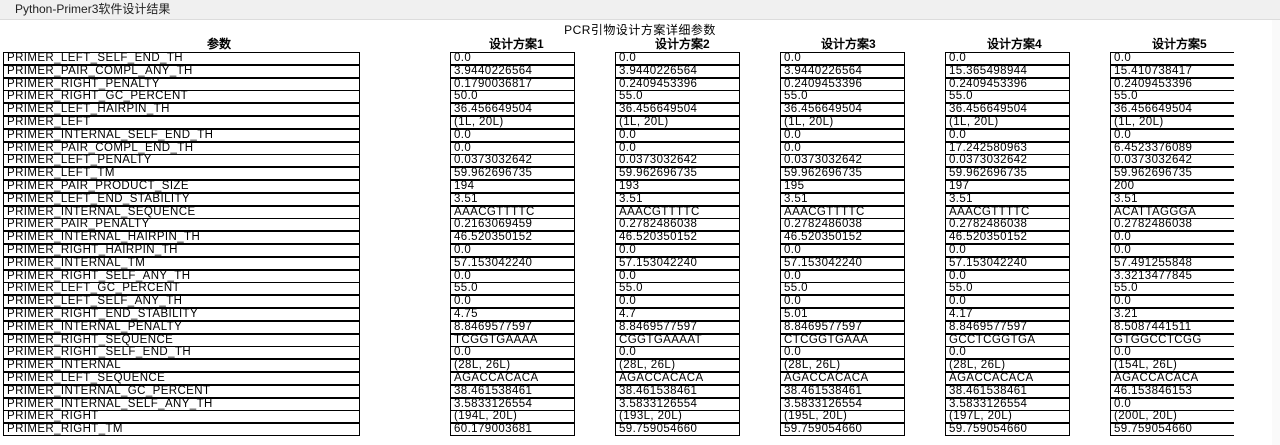  Describe the element at coordinates (1007, 174) in the screenshot. I see `plan-4-value-field: 59.962696735` at that location.